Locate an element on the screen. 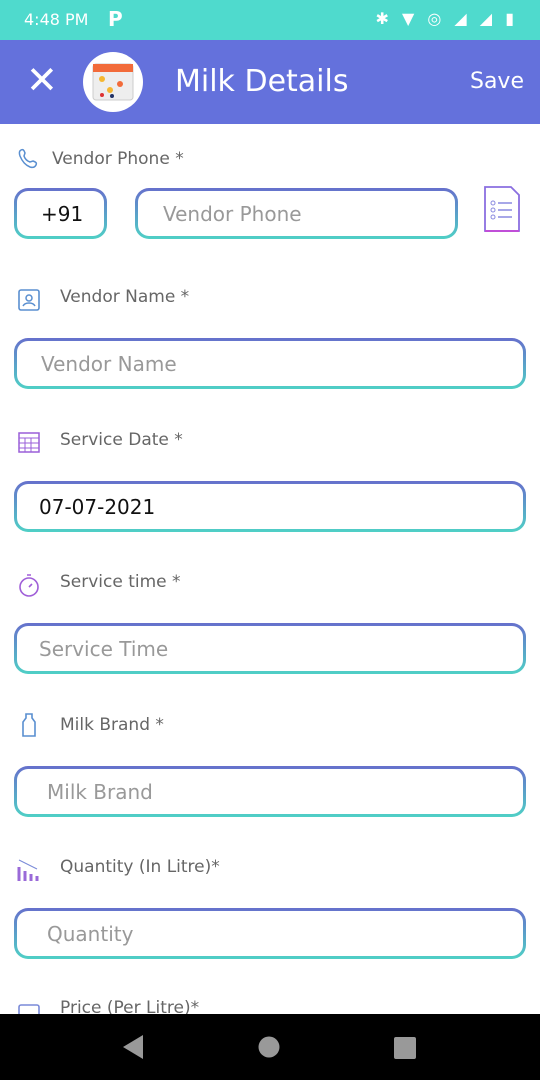  service-date-label: Service Date * is located at coordinates (121, 440).